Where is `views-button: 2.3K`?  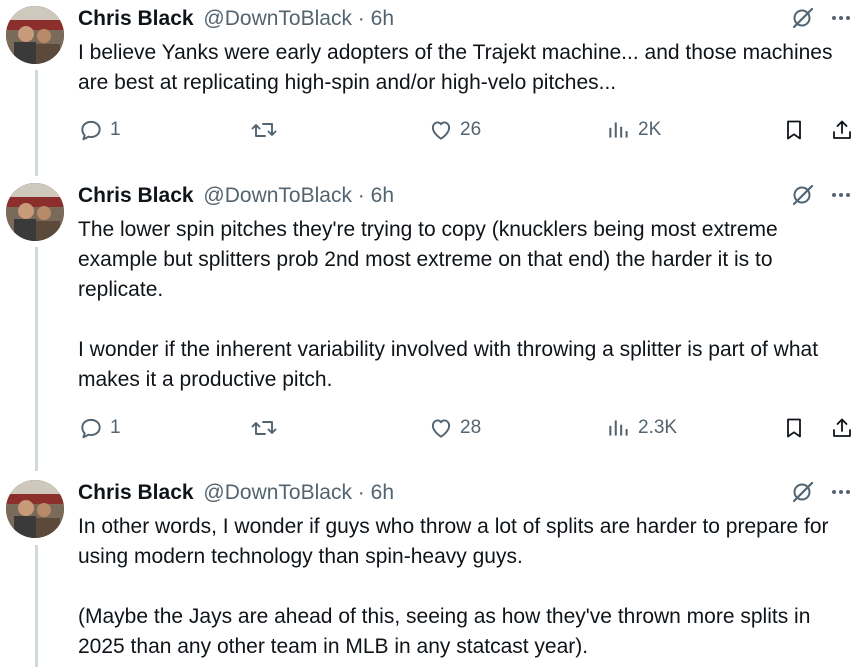 views-button: 2.3K is located at coordinates (641, 428).